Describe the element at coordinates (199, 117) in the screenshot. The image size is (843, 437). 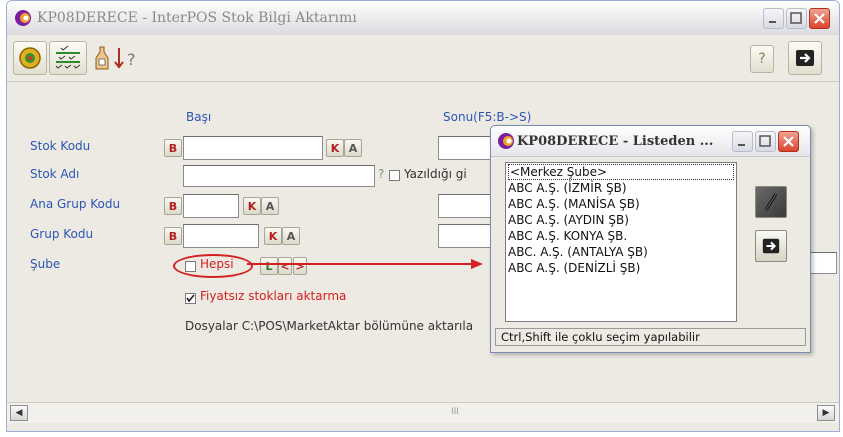
I see `column-start-label: Başı` at that location.